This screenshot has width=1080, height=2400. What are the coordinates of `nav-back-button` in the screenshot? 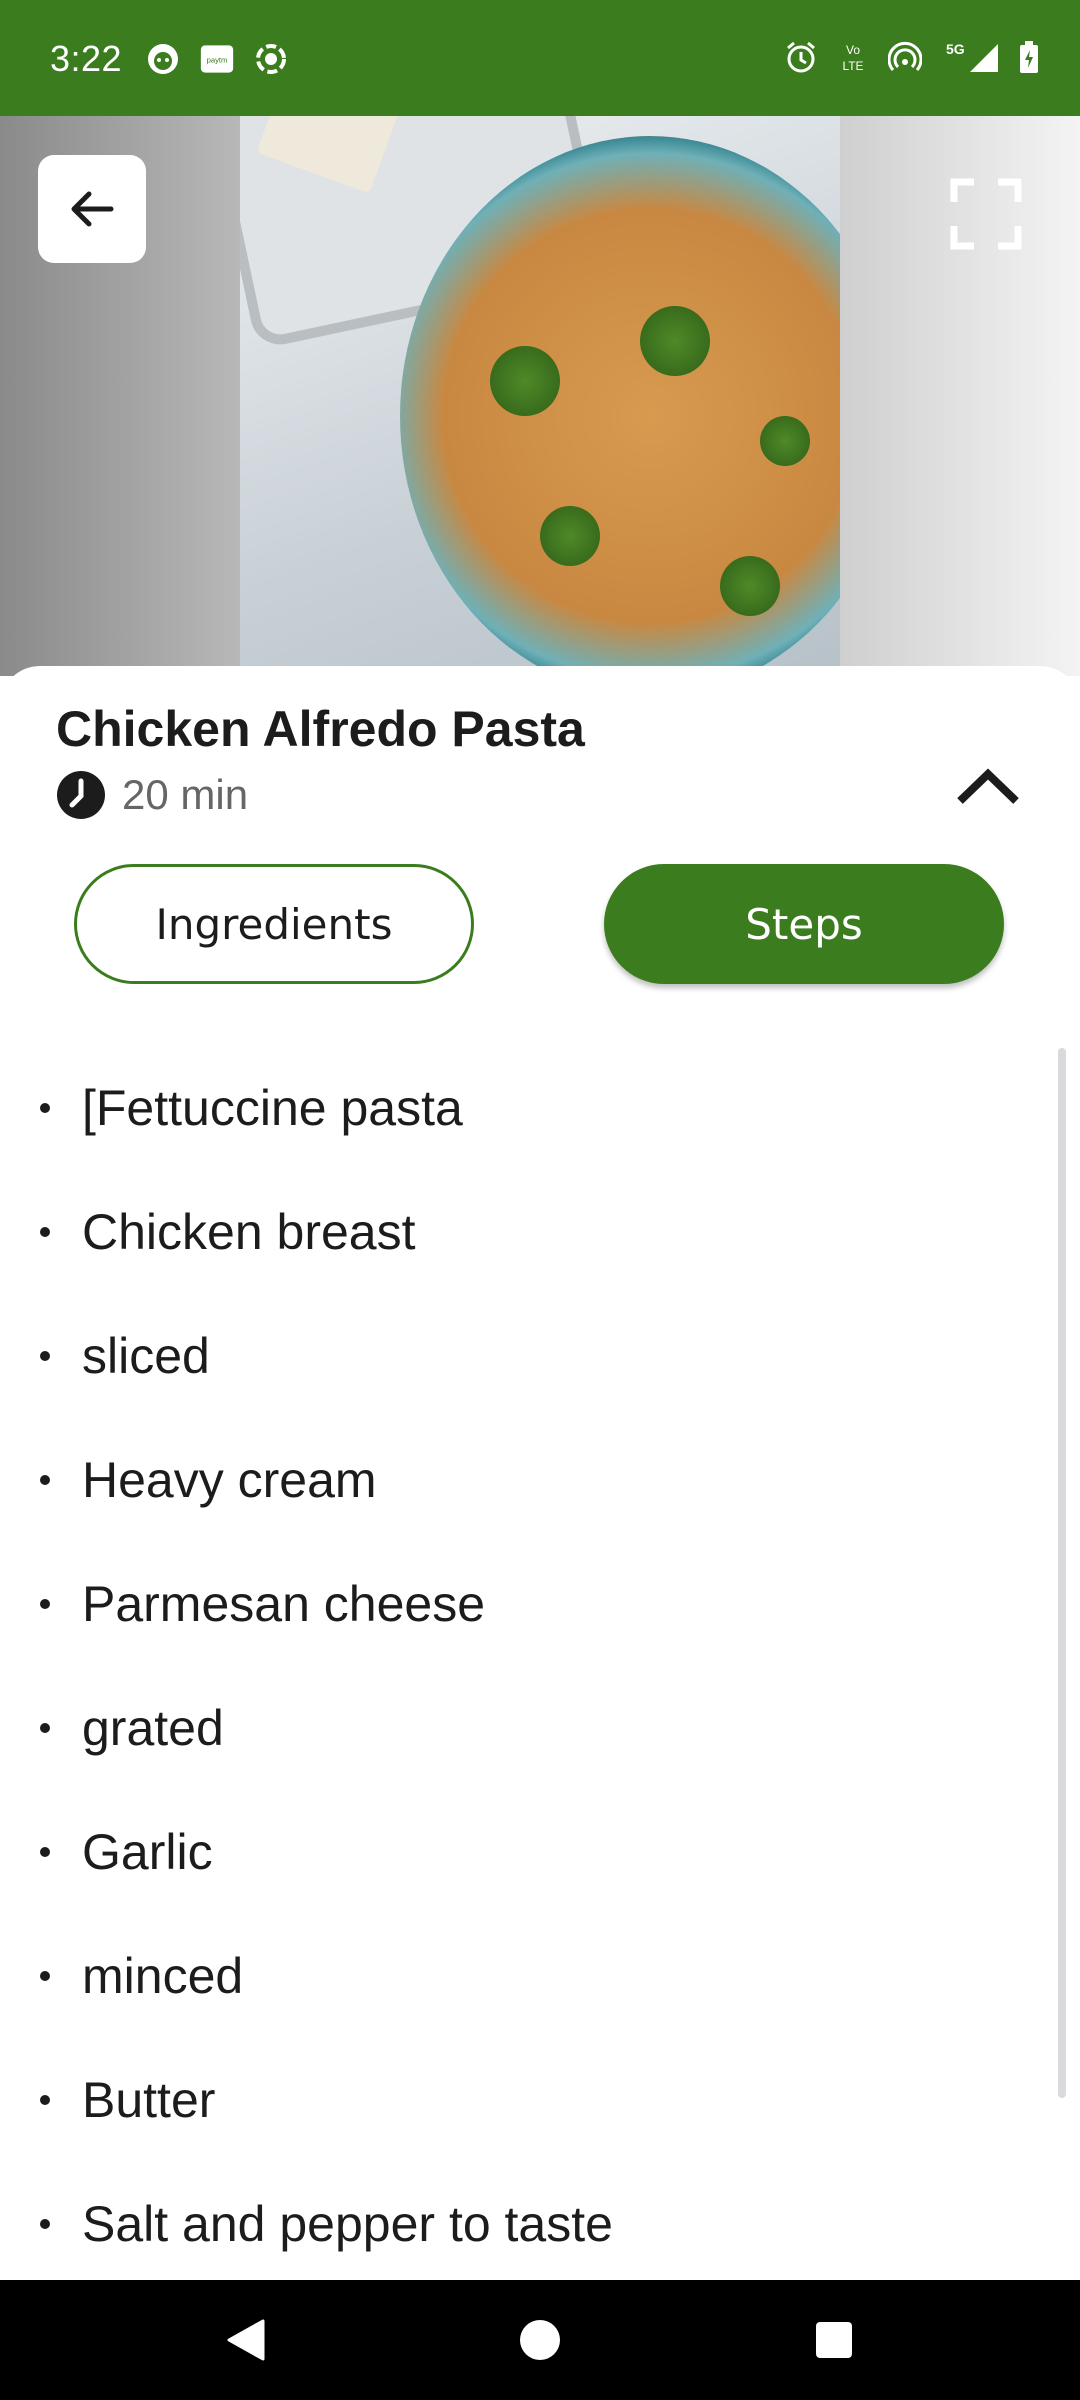 It's located at (246, 2340).